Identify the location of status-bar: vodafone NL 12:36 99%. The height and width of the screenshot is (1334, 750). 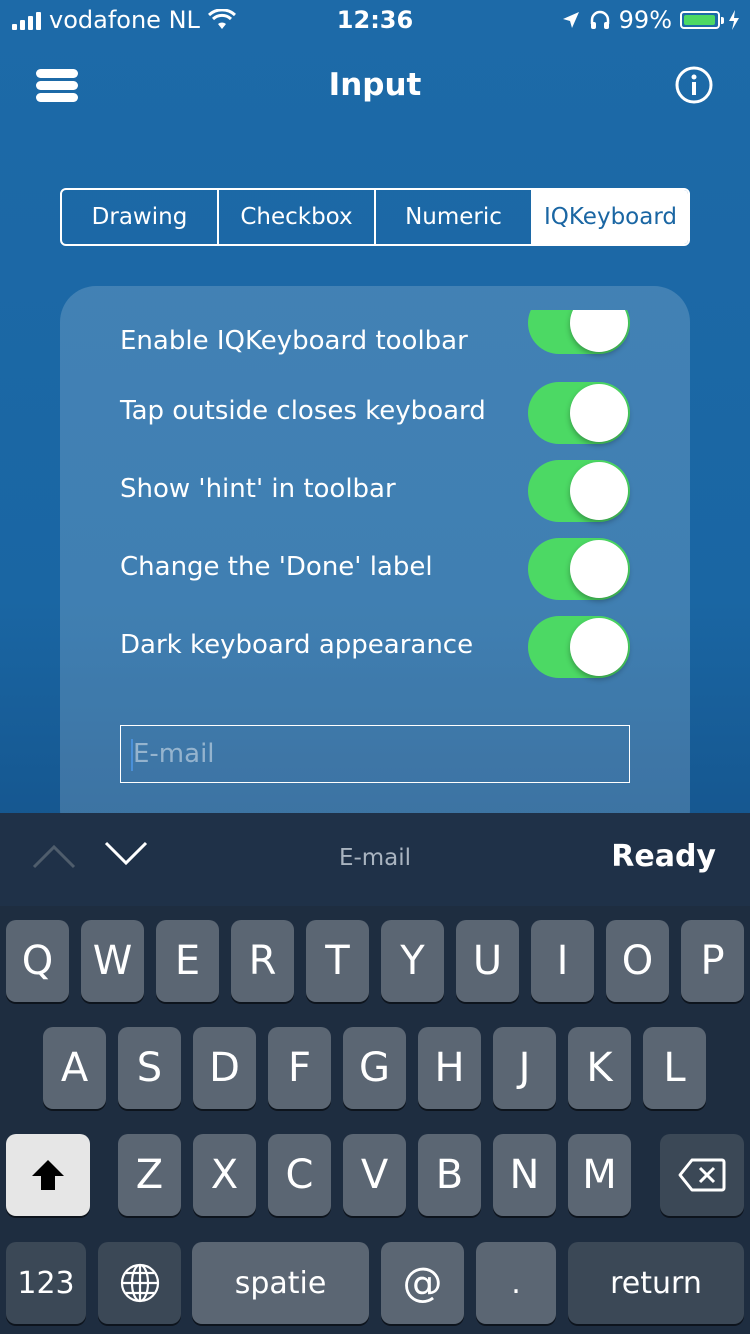
(375, 20).